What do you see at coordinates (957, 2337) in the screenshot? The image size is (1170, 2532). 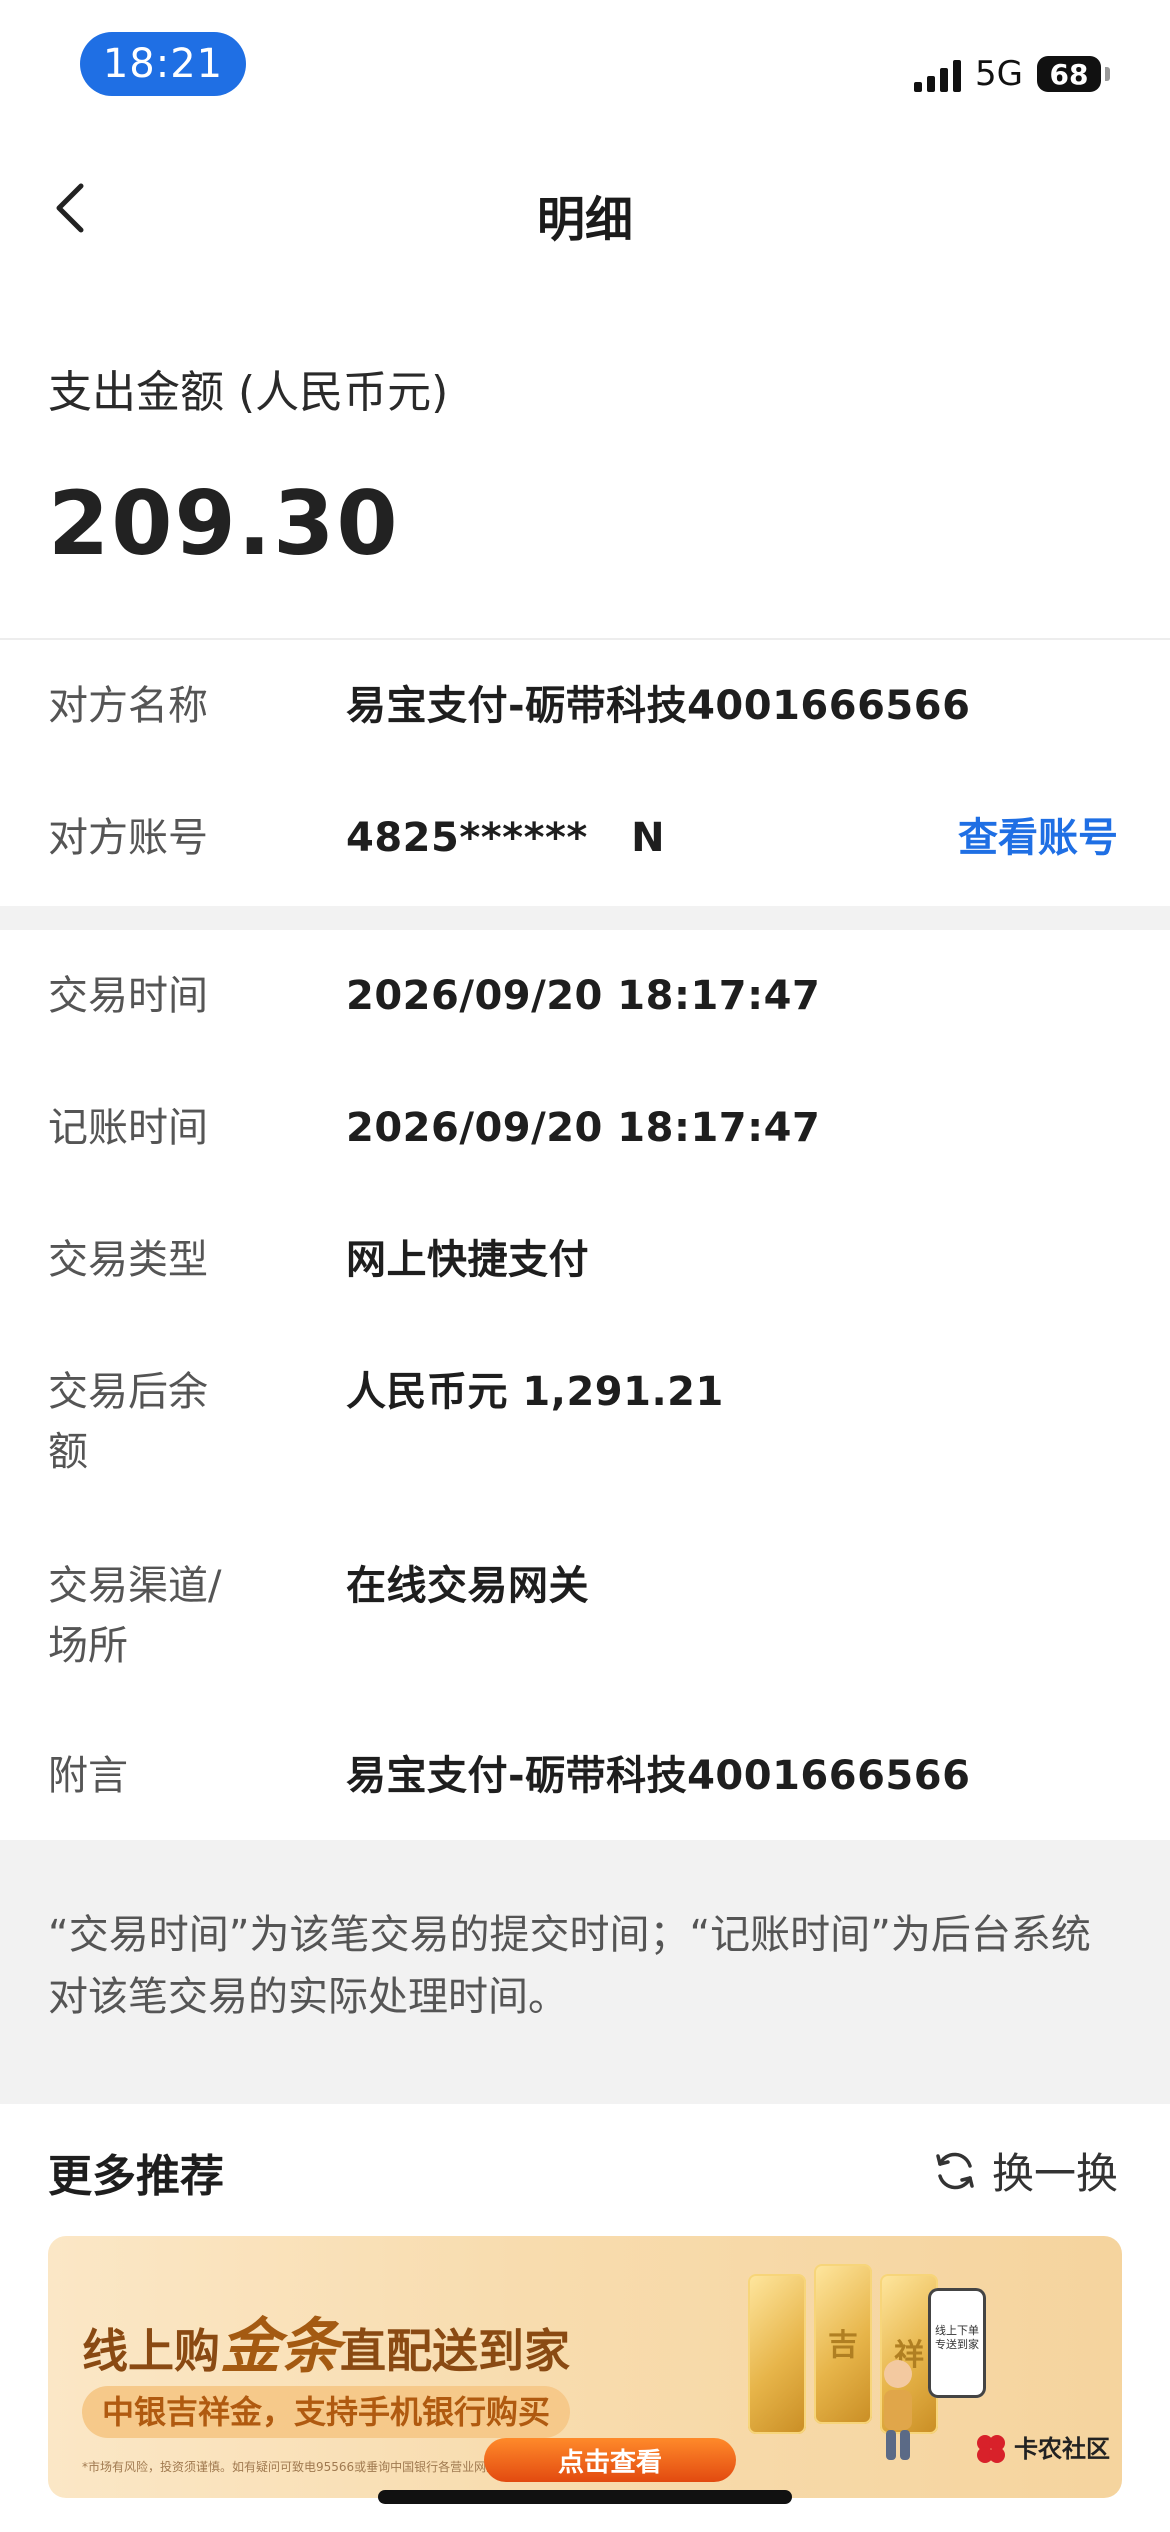 I see `phone-text: 线上下单专送到家` at bounding box center [957, 2337].